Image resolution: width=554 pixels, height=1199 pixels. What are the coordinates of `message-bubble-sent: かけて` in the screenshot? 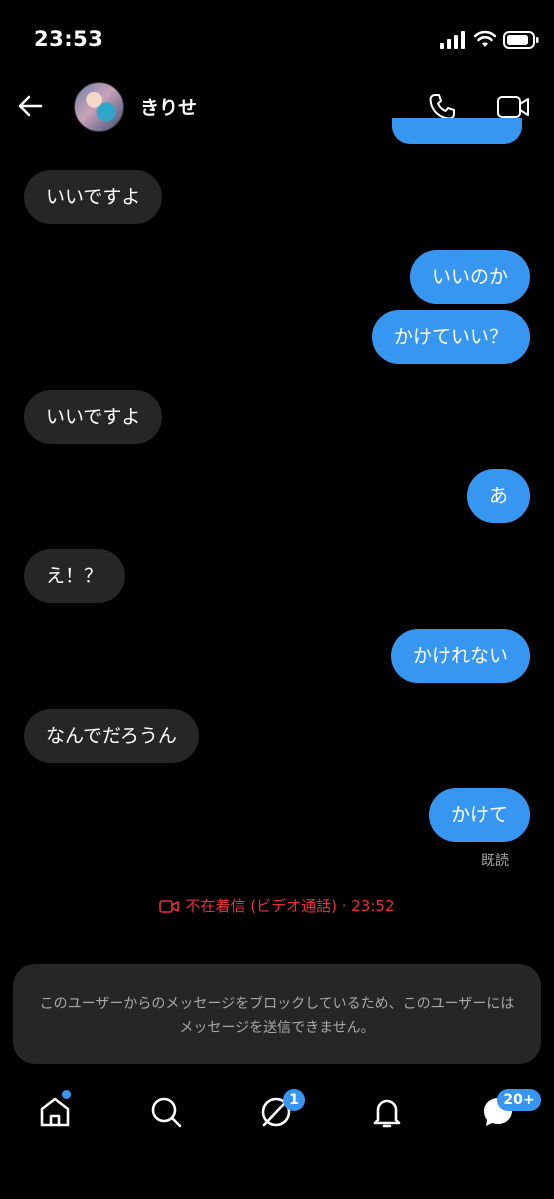 It's located at (479, 815).